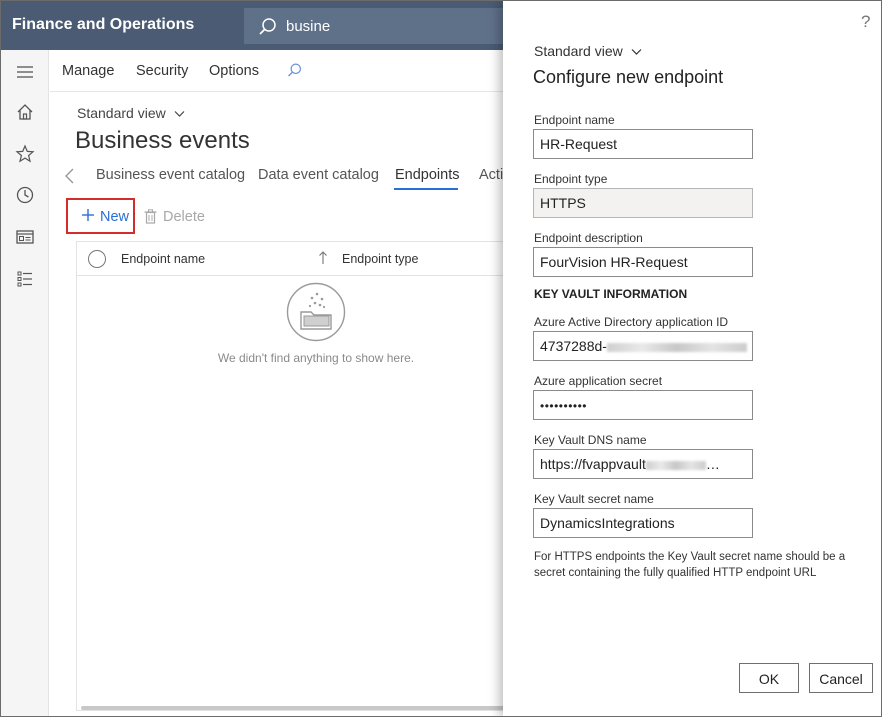  What do you see at coordinates (607, 523) in the screenshot?
I see `kv-secret-value: DynamicsIntegrations` at bounding box center [607, 523].